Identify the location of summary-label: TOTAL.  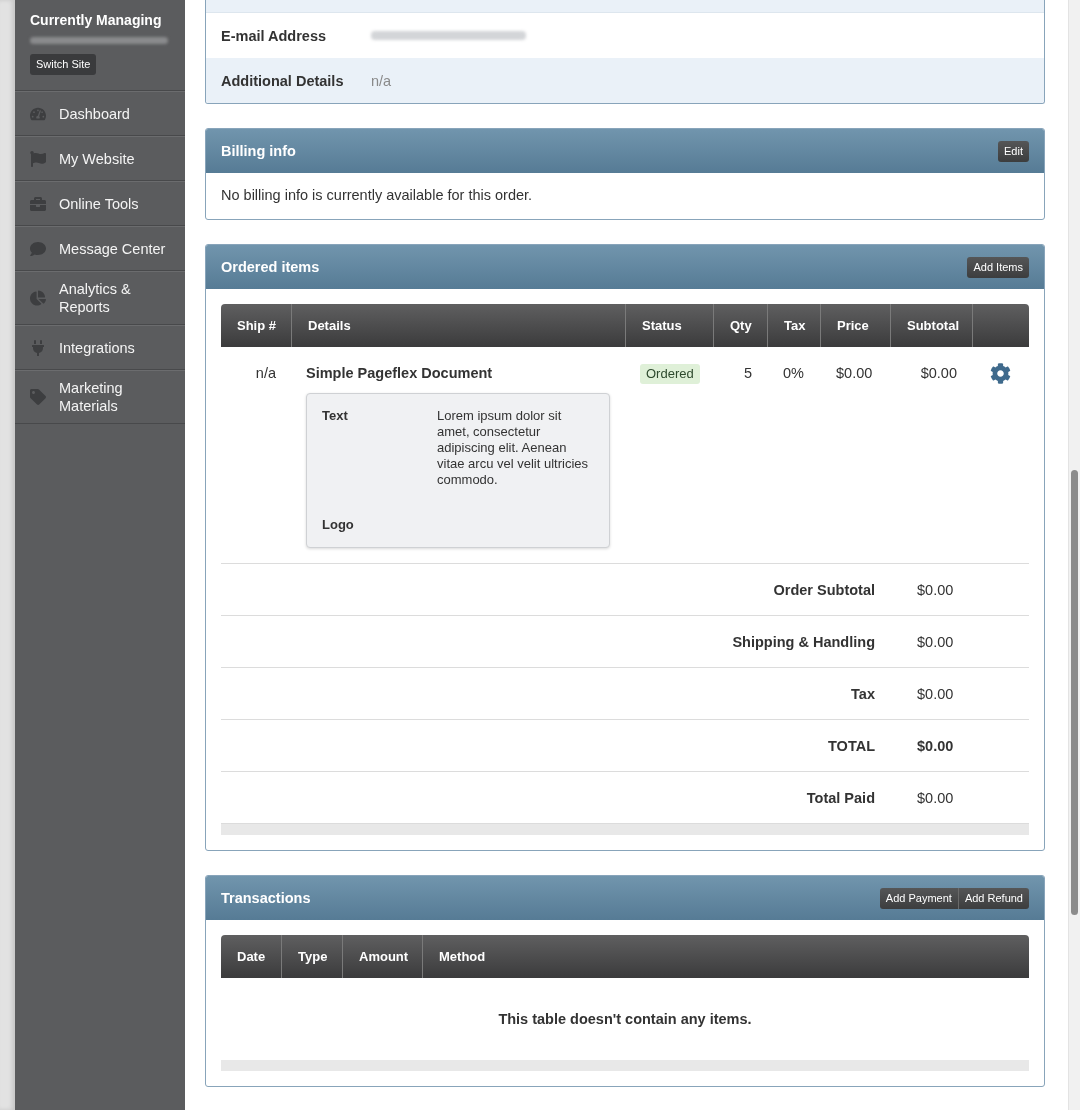
(851, 745).